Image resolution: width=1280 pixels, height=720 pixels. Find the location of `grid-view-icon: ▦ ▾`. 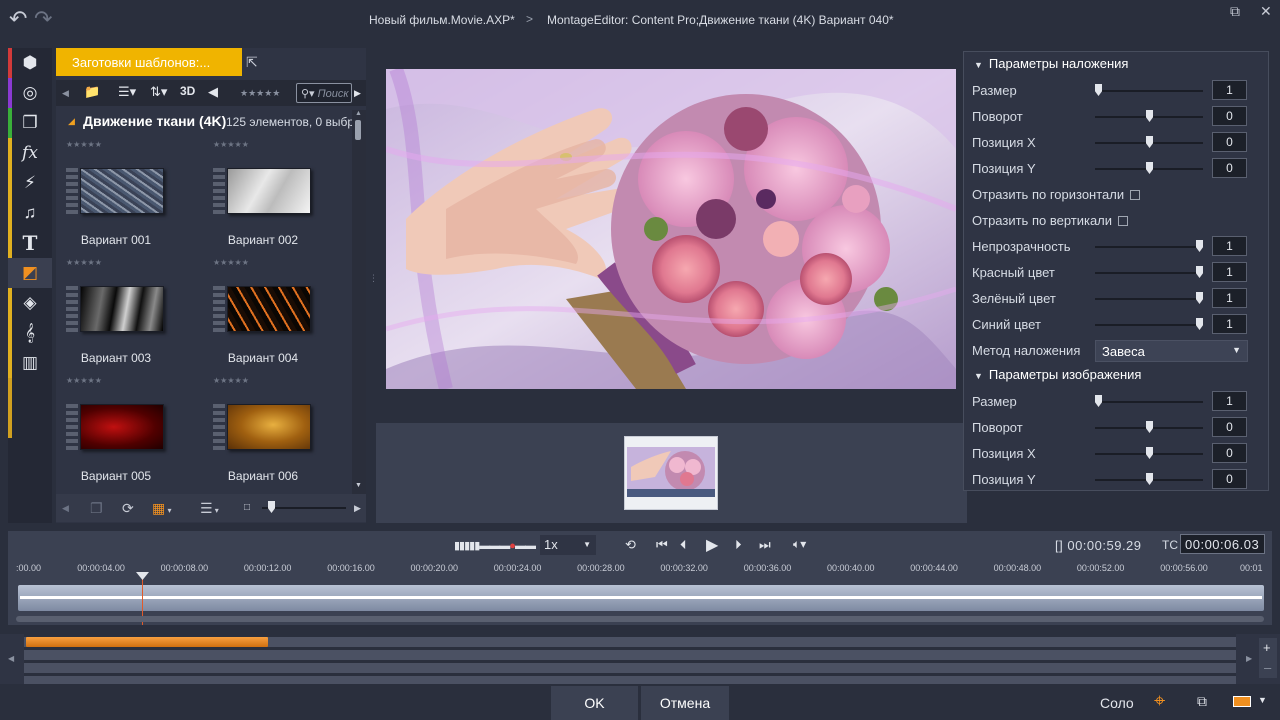

grid-view-icon: ▦ ▾ is located at coordinates (161, 508).